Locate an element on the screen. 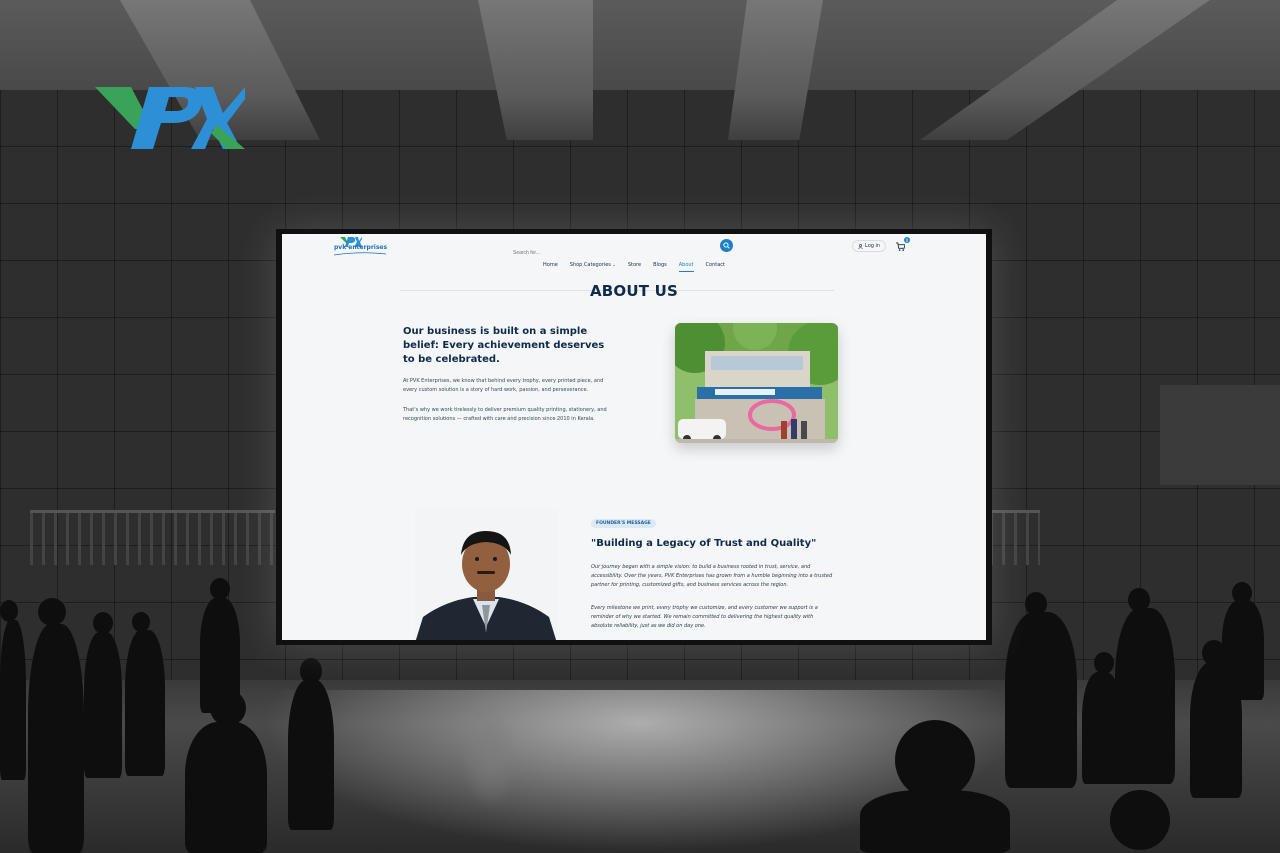  site-logo: pvk enterprises is located at coordinates (363, 247).